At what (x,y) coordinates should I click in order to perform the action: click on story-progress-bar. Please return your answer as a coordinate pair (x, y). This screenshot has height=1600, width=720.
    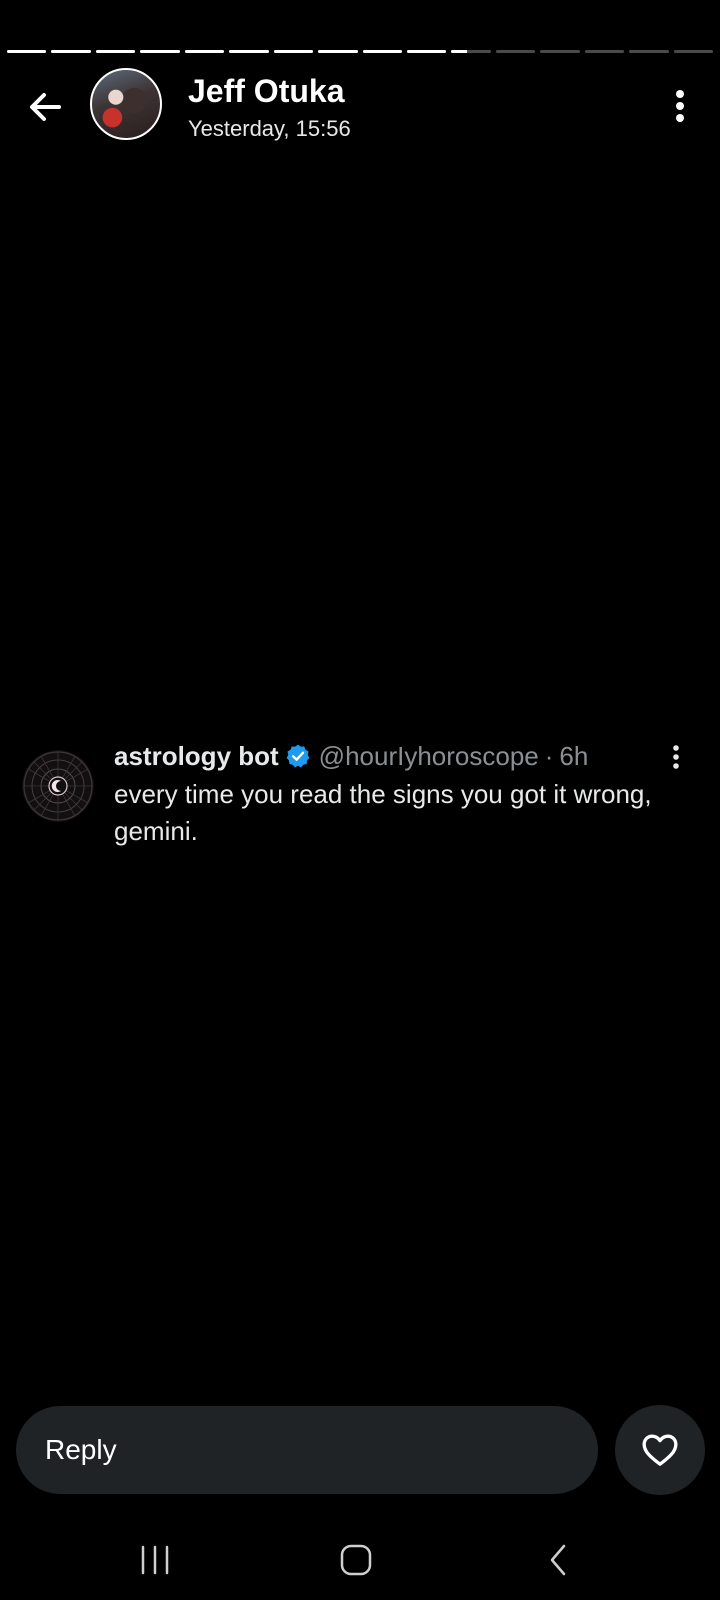
    Looking at the image, I should click on (360, 51).